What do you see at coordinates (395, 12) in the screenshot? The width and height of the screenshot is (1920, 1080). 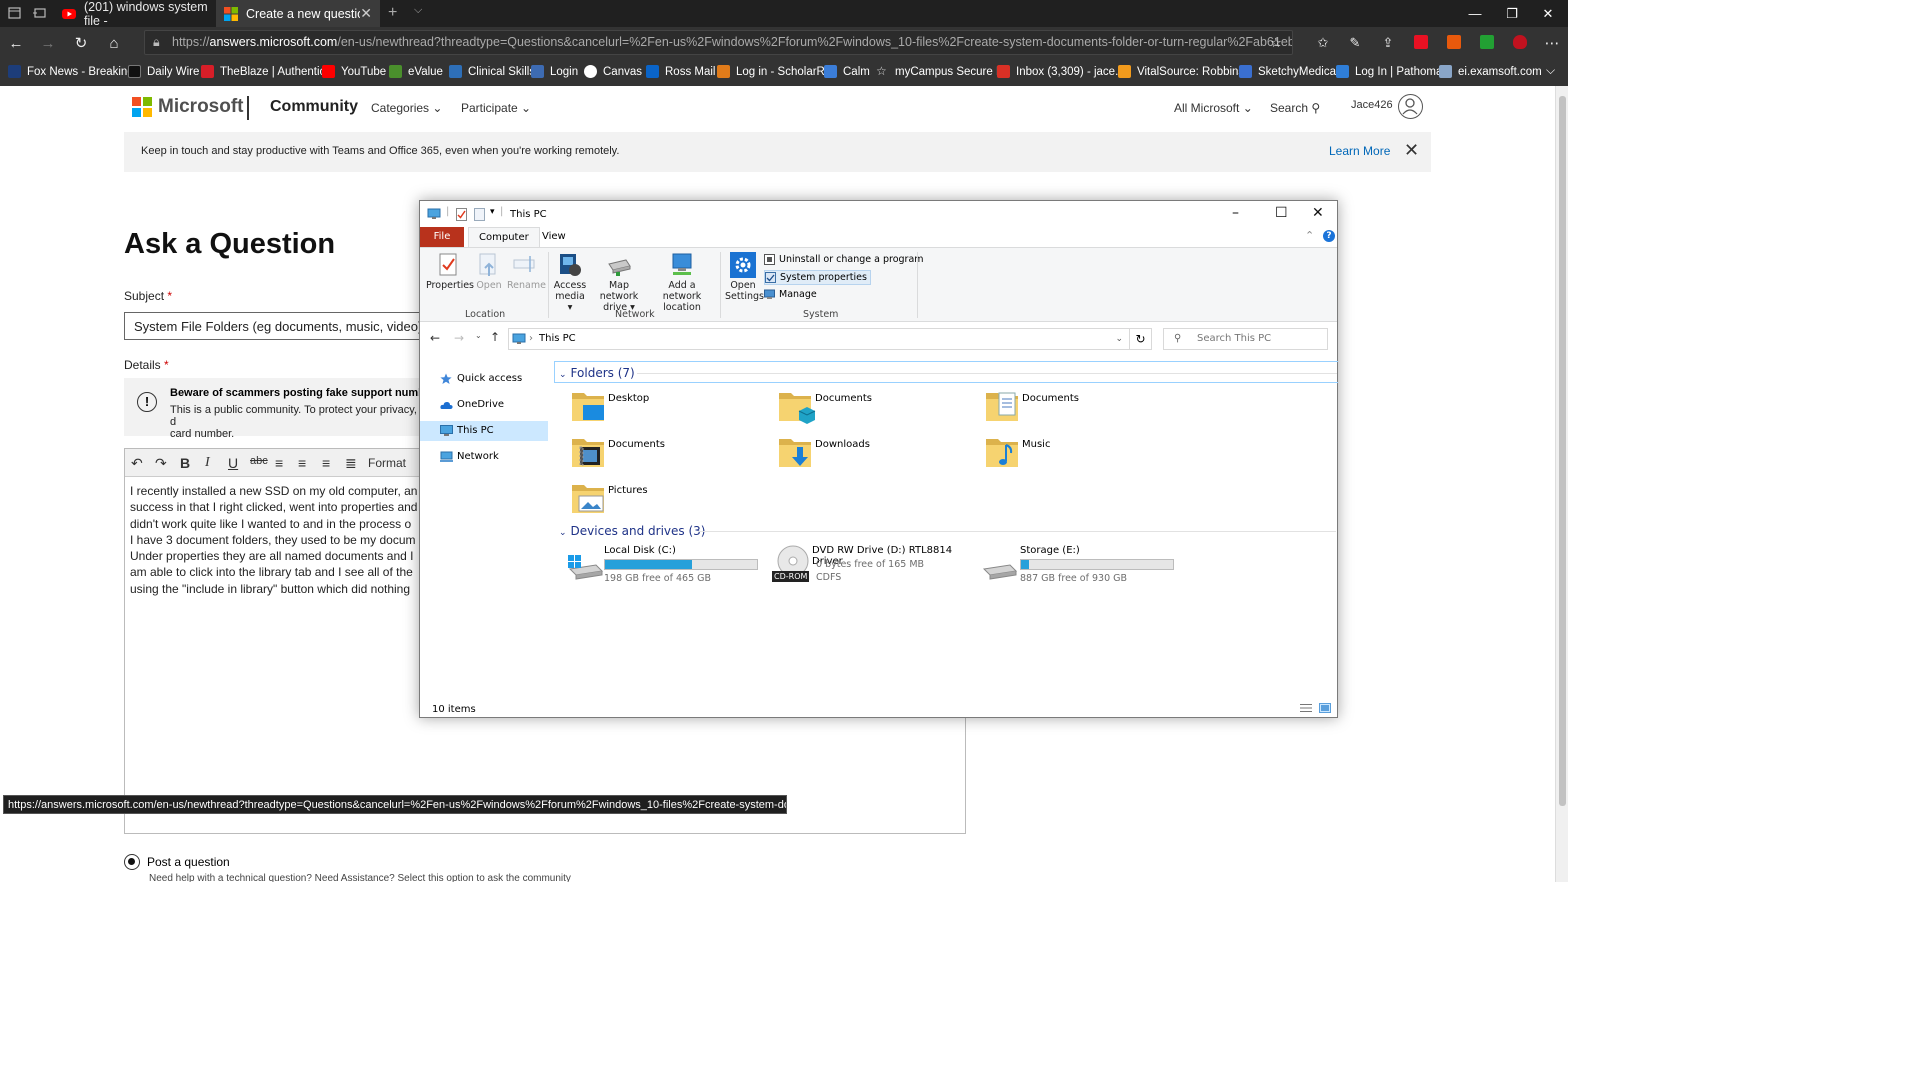 I see `new-tab-icon: +` at bounding box center [395, 12].